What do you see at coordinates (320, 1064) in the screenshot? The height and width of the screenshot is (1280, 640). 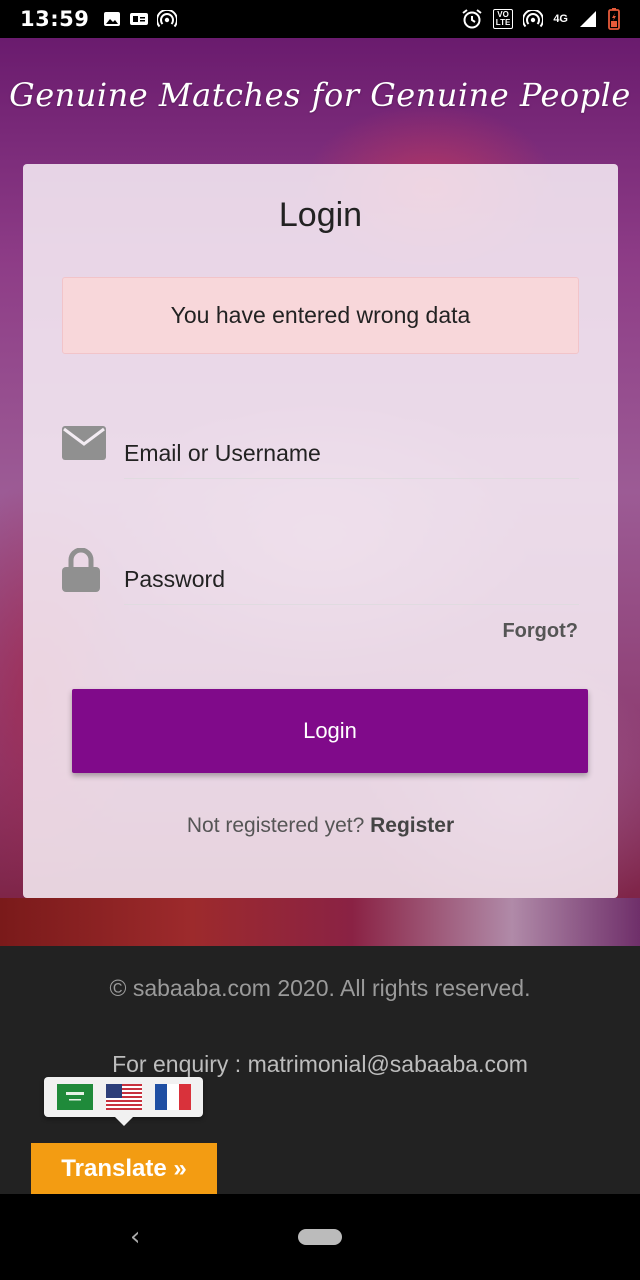 I see `enquiry-text: For enquiry : matrimonial@sabaaba.com` at bounding box center [320, 1064].